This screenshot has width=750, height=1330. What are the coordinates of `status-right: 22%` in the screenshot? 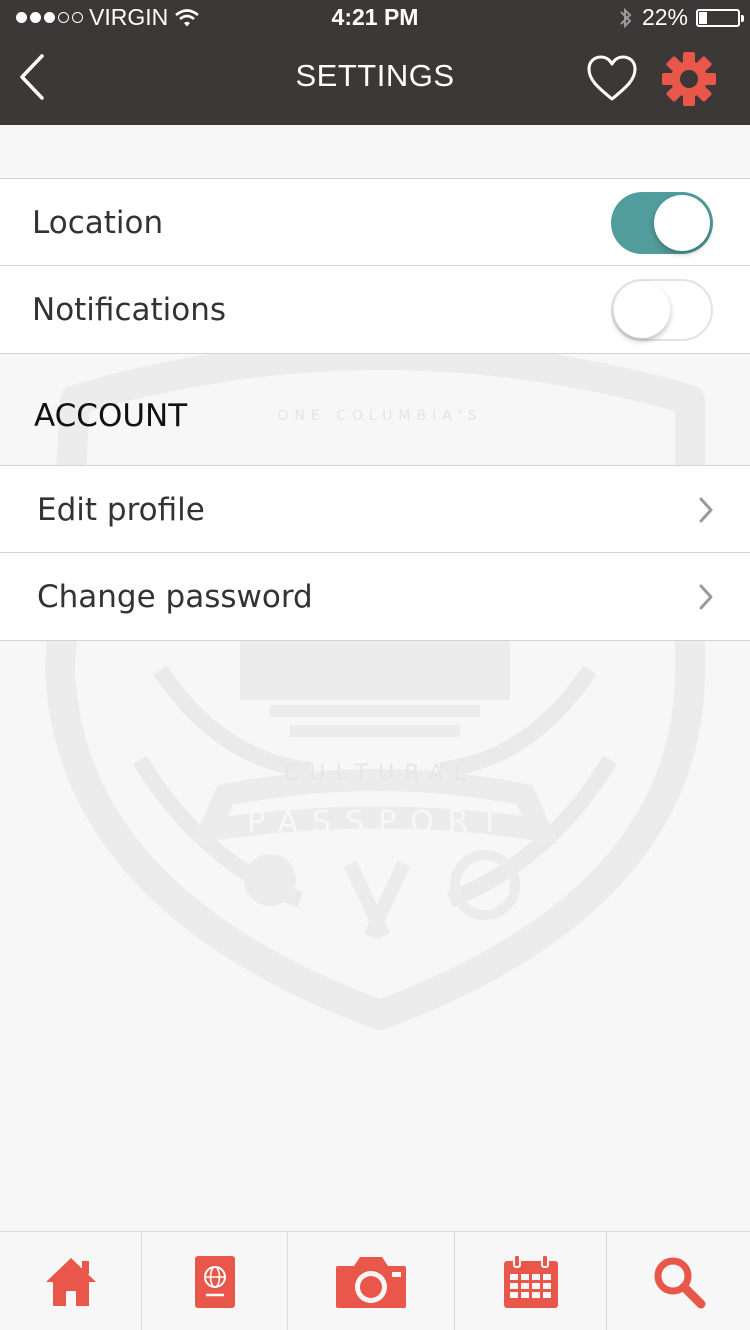 It's located at (681, 17).